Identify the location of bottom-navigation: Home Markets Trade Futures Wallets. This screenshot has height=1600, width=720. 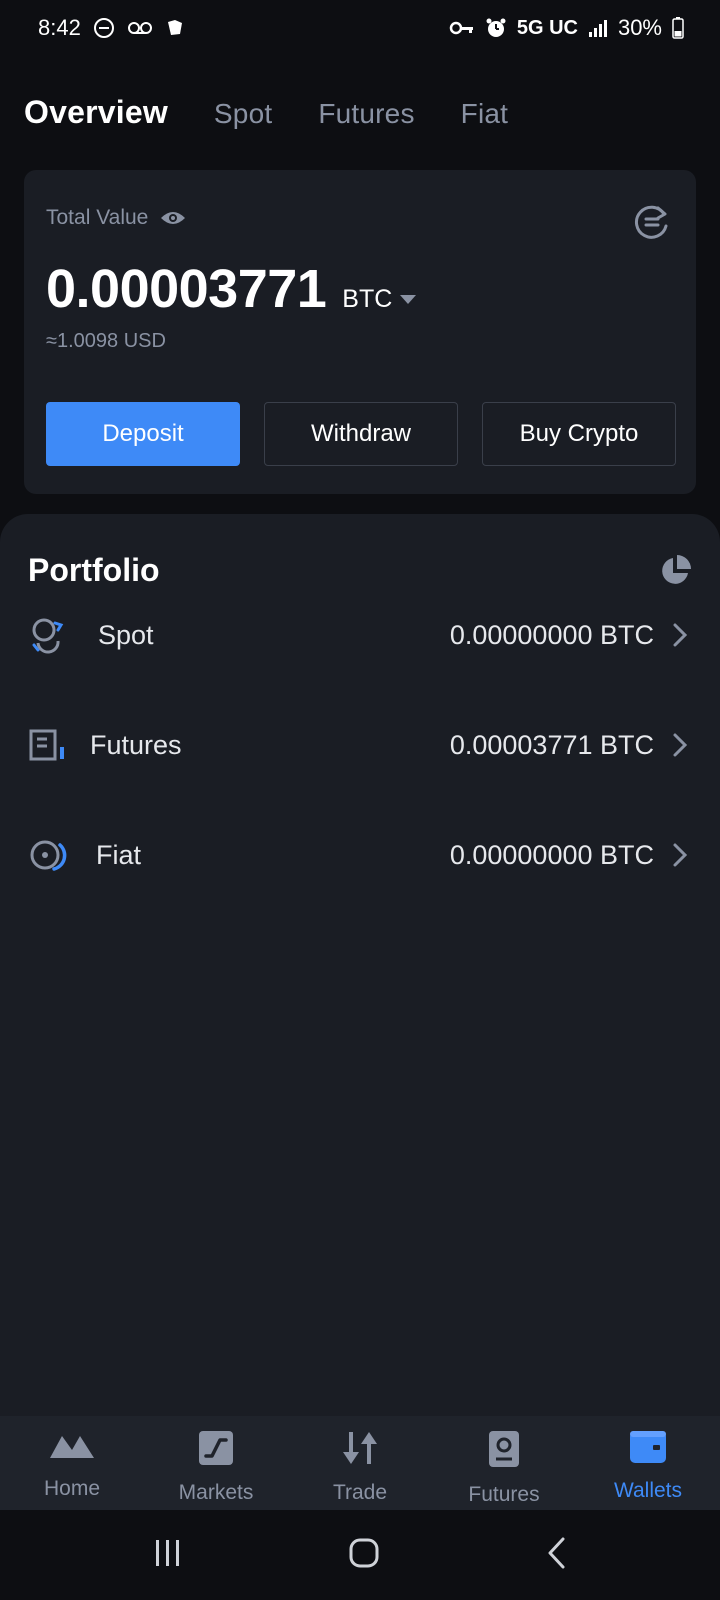
(360, 1463).